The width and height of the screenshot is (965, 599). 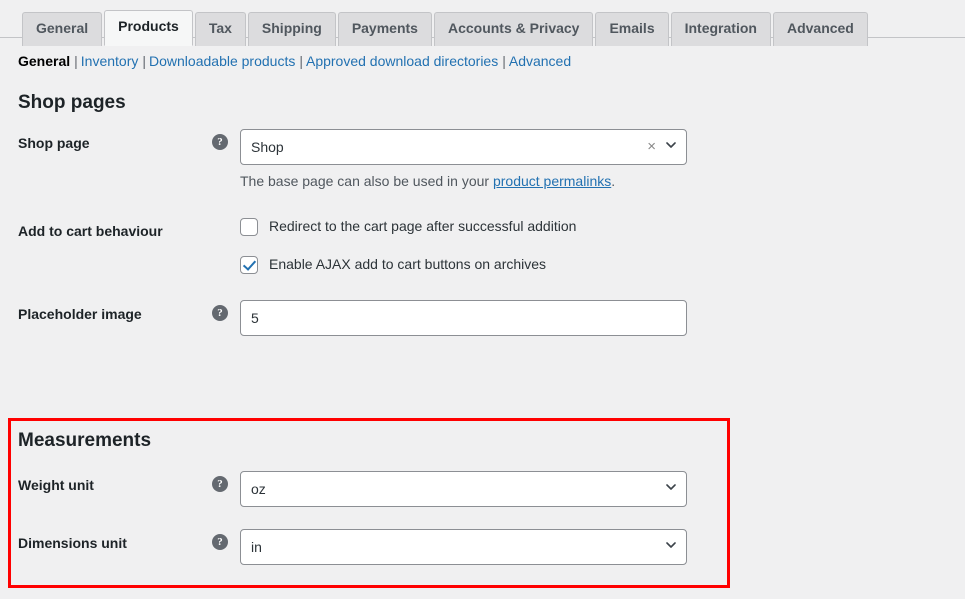 What do you see at coordinates (651, 147) in the screenshot?
I see `clear-selection-icon: ×` at bounding box center [651, 147].